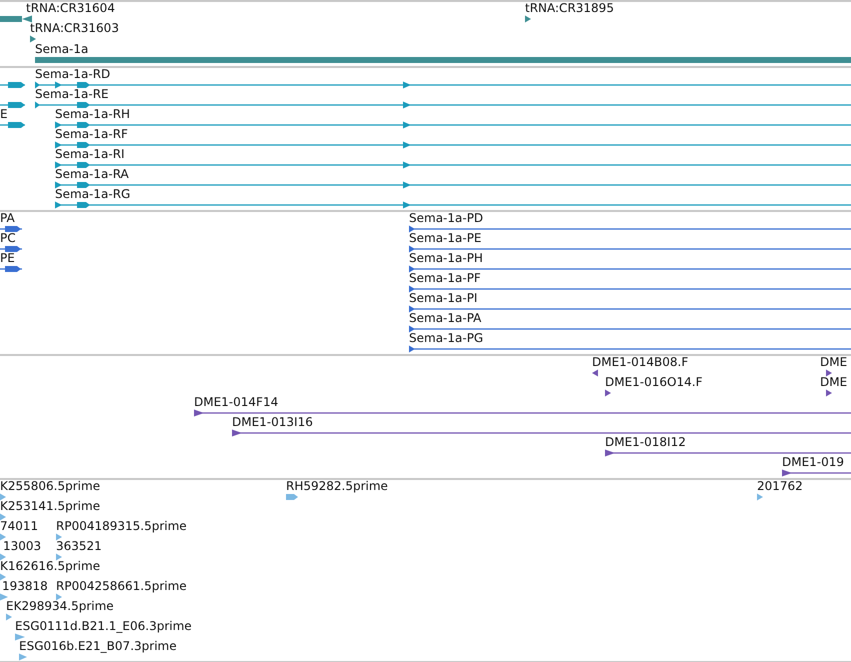  I want to click on feature-label: K253141.5prime, so click(50, 506).